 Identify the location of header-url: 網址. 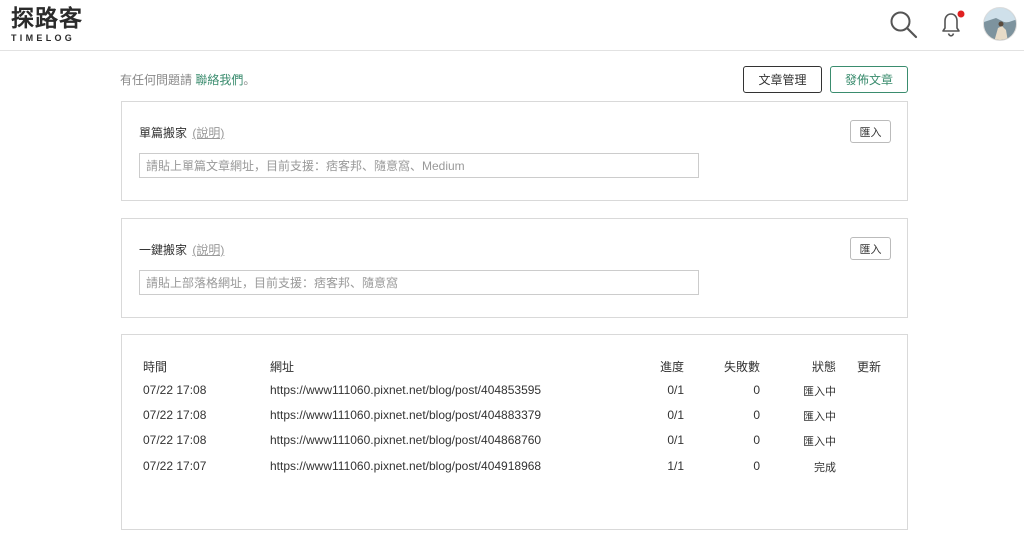
(282, 367).